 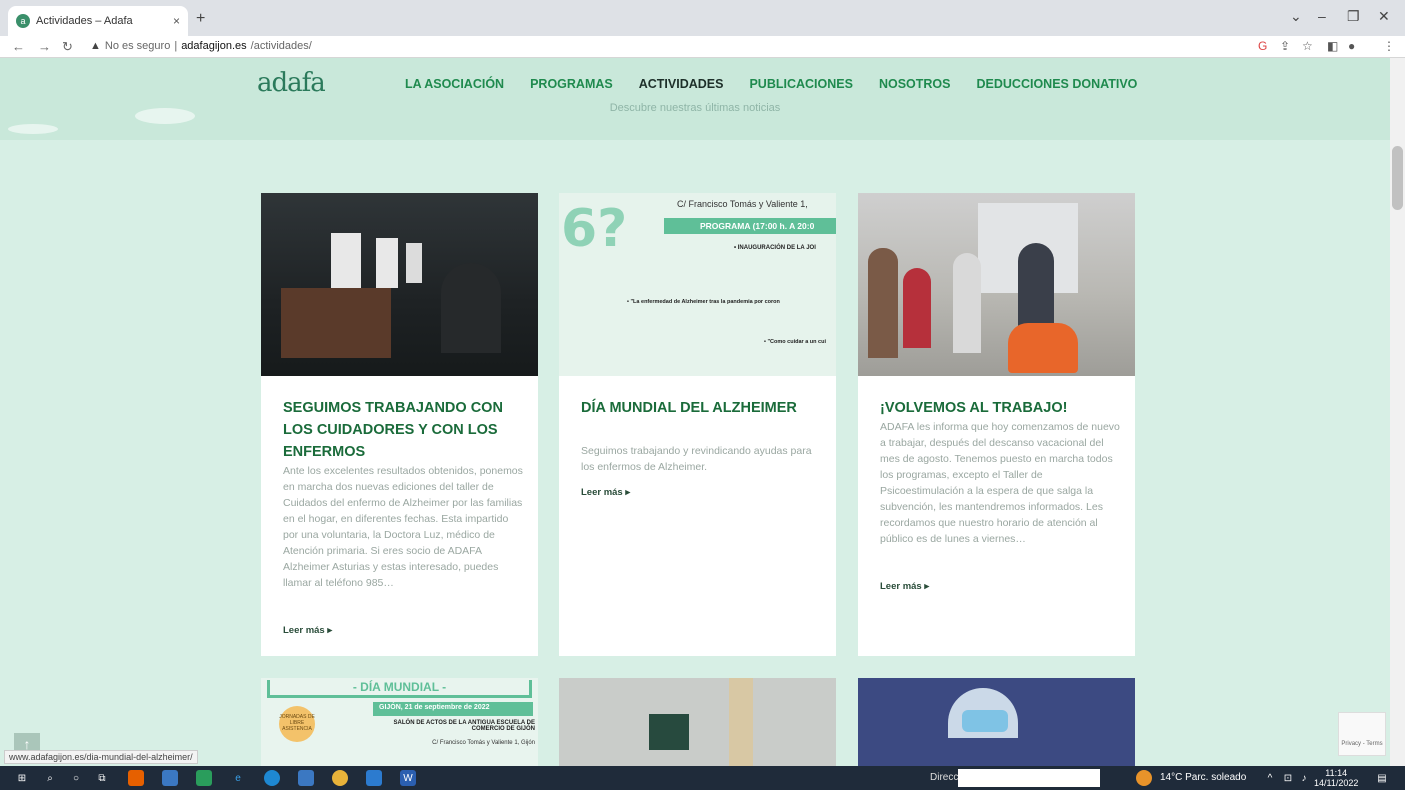 What do you see at coordinates (702, 18) in the screenshot?
I see `browser-tab-bar: a Actividades – Adafa × + ⌄ – ❐ ✕` at bounding box center [702, 18].